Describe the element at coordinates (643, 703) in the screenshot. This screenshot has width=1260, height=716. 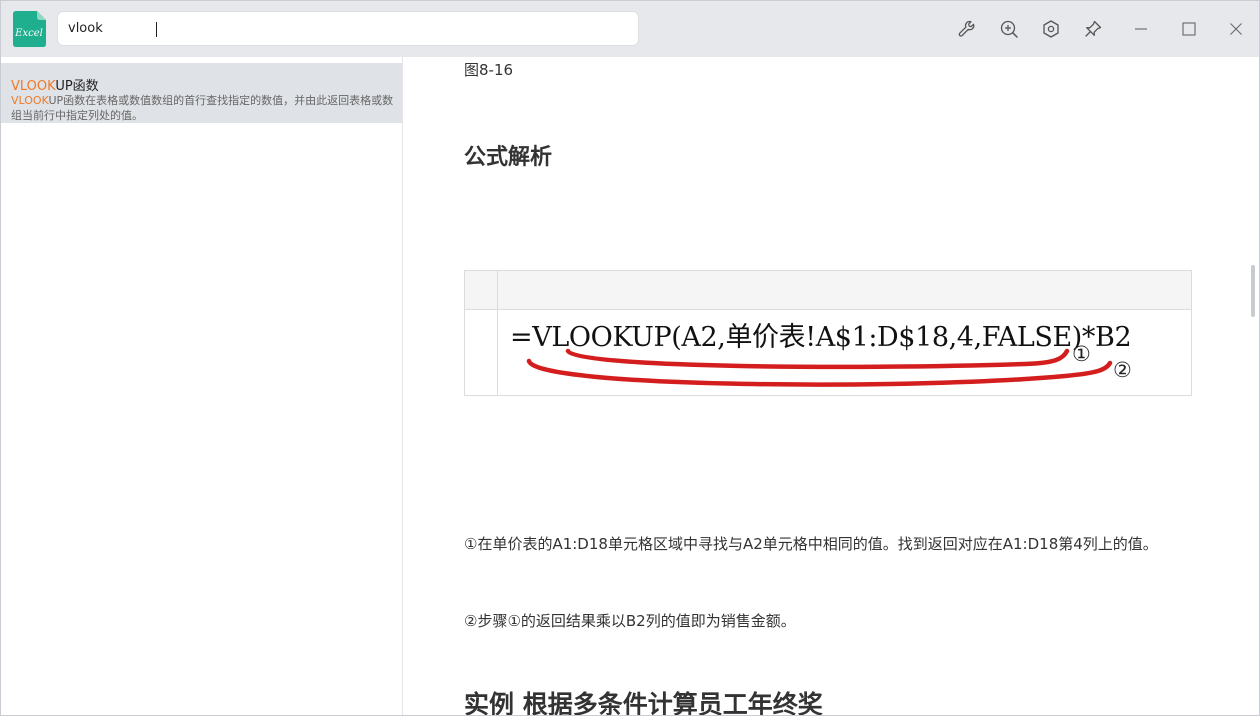
I see `next-example-heading: 实例 根据多条件计算员工年终奖` at that location.